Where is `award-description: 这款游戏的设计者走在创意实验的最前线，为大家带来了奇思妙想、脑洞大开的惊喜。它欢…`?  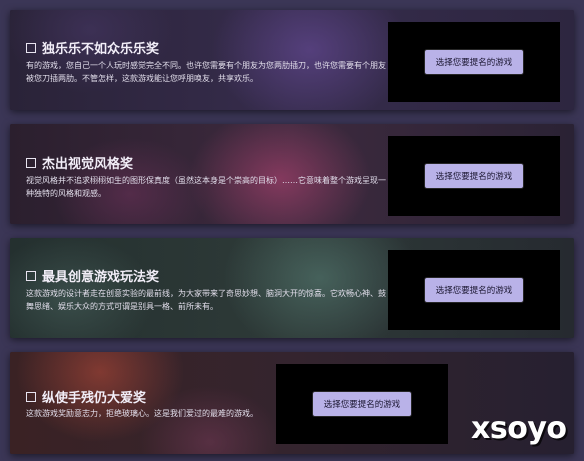 award-description: 这款游戏的设计者走在创意实验的最前线，为大家带来了奇思妙想、脑洞大开的惊喜。它欢… is located at coordinates (206, 300).